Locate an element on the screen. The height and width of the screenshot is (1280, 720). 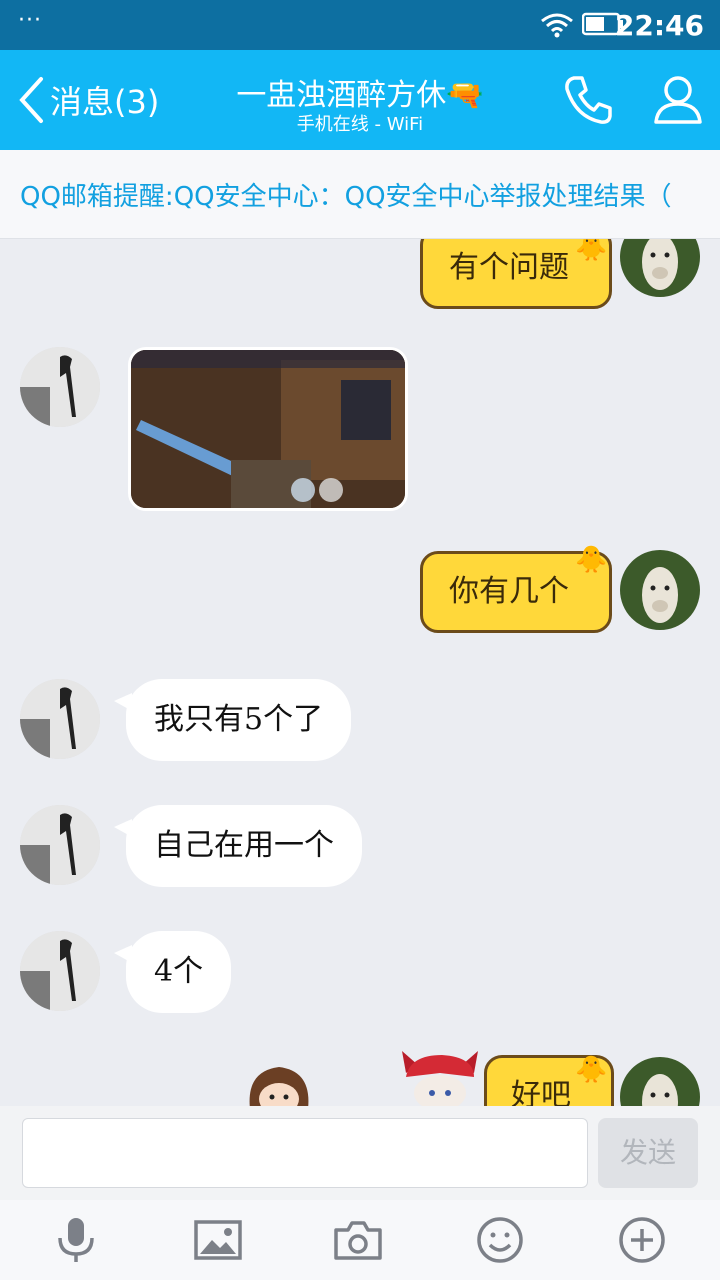
input-toolbar is located at coordinates (360, 1240).